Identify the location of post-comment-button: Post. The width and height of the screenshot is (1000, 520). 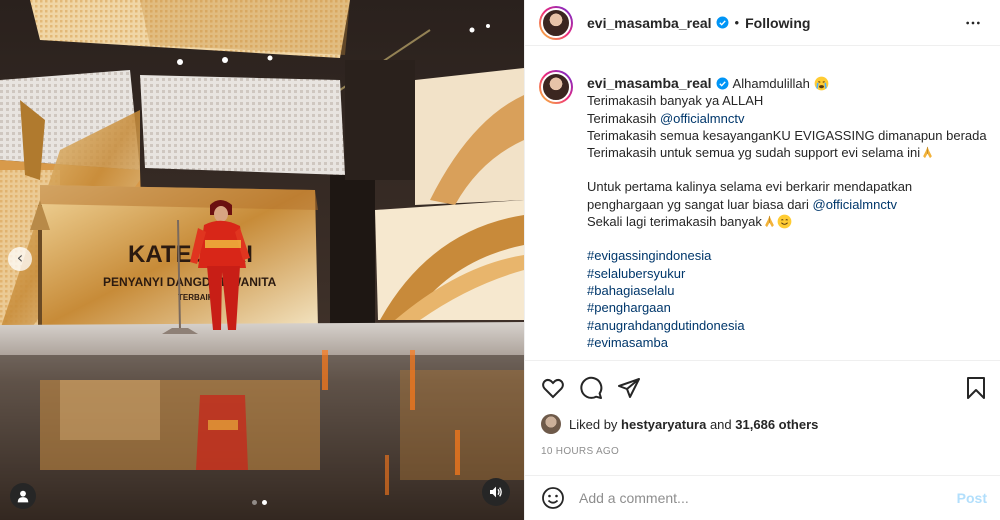
(972, 498).